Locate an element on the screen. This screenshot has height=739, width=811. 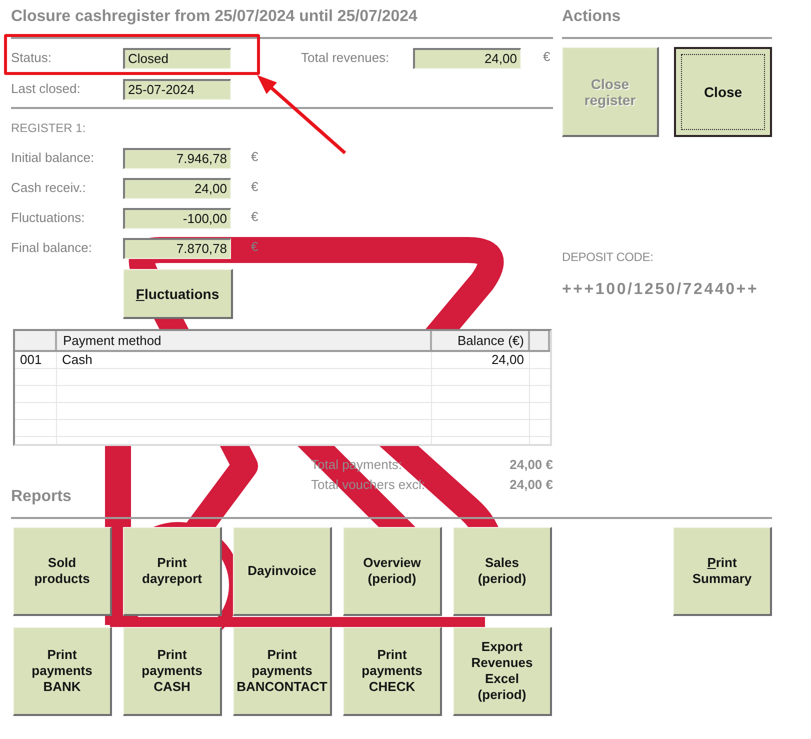
field-label: Cash receiv.: is located at coordinates (49, 187).